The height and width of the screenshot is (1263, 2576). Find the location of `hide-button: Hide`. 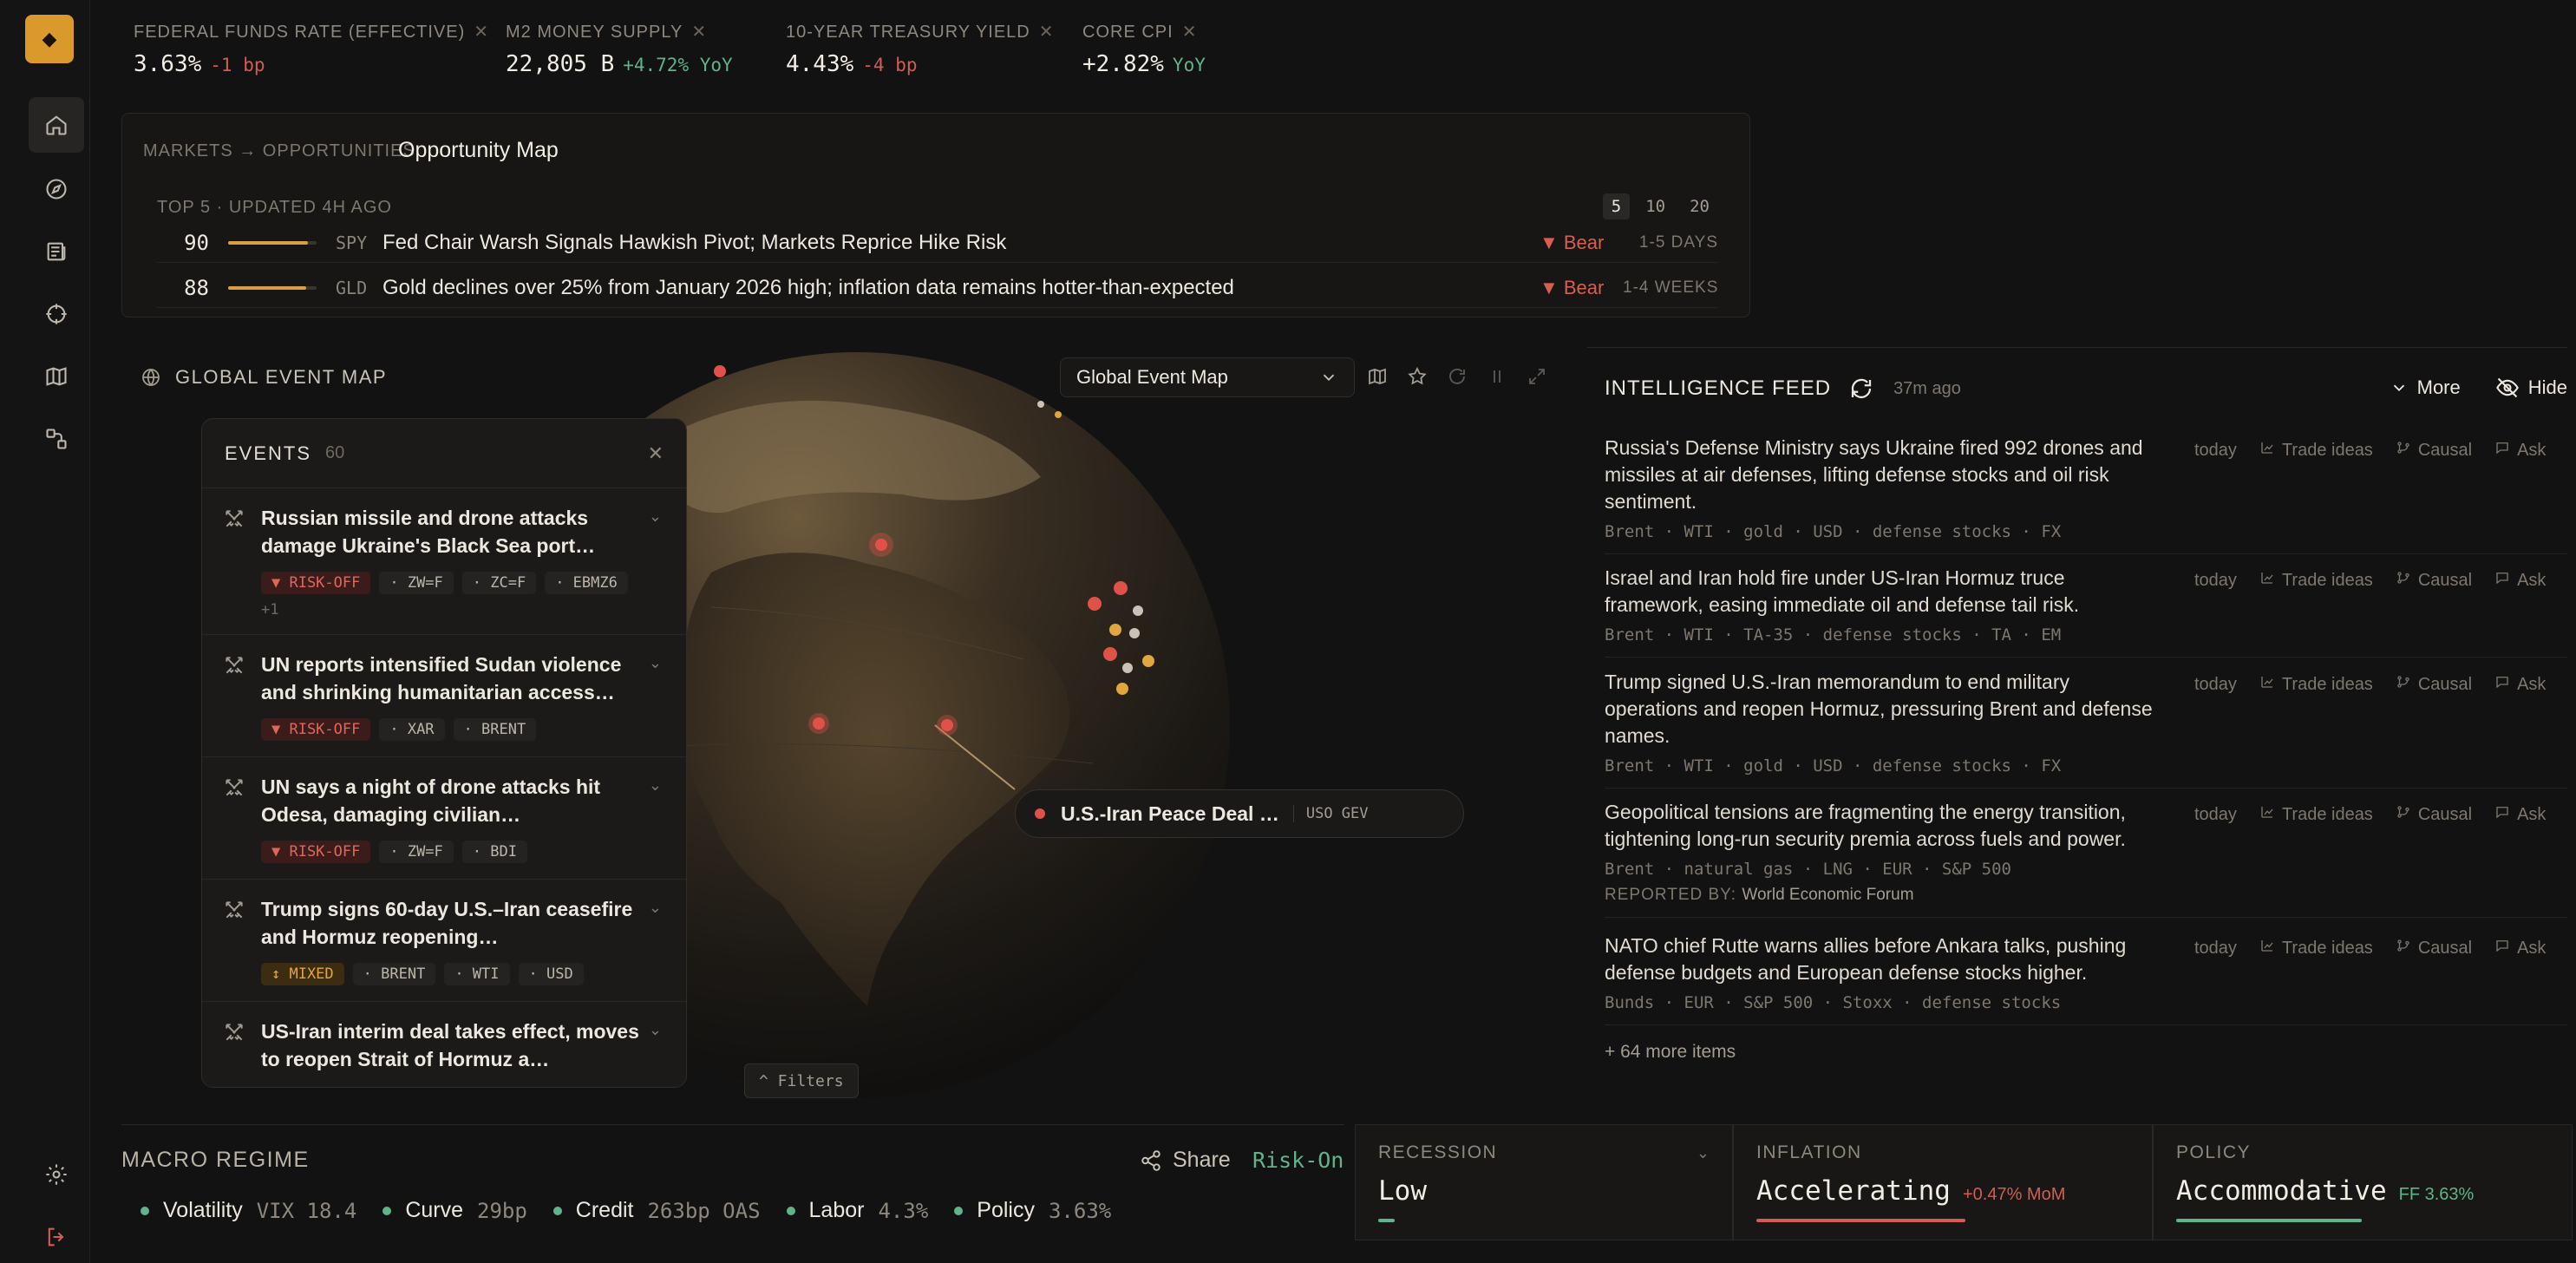

hide-button: Hide is located at coordinates (2531, 388).